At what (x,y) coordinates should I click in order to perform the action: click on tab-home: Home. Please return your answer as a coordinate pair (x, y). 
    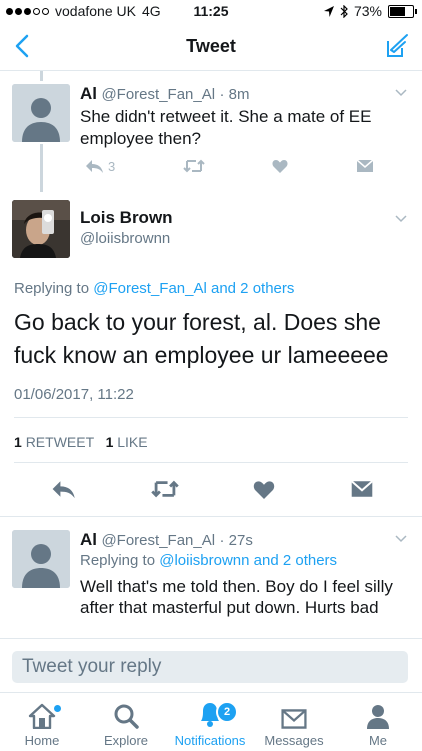
    Looking at the image, I should click on (42, 723).